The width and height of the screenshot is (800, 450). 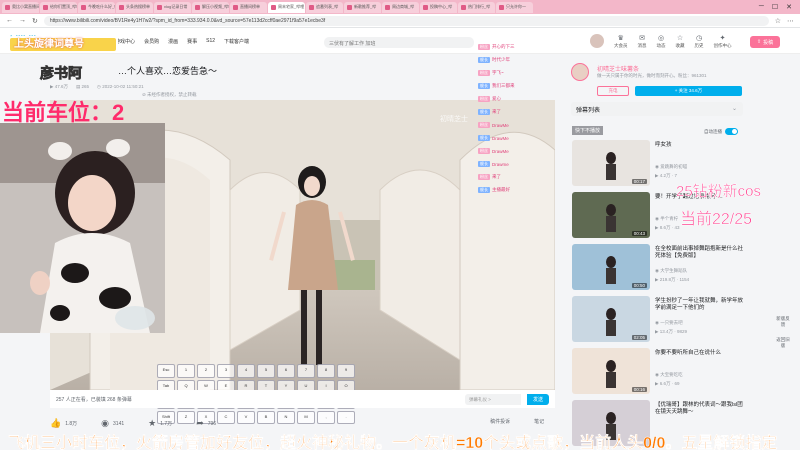 What do you see at coordinates (621, 41) in the screenshot?
I see `header-item: ♛ 大会员` at bounding box center [621, 41].